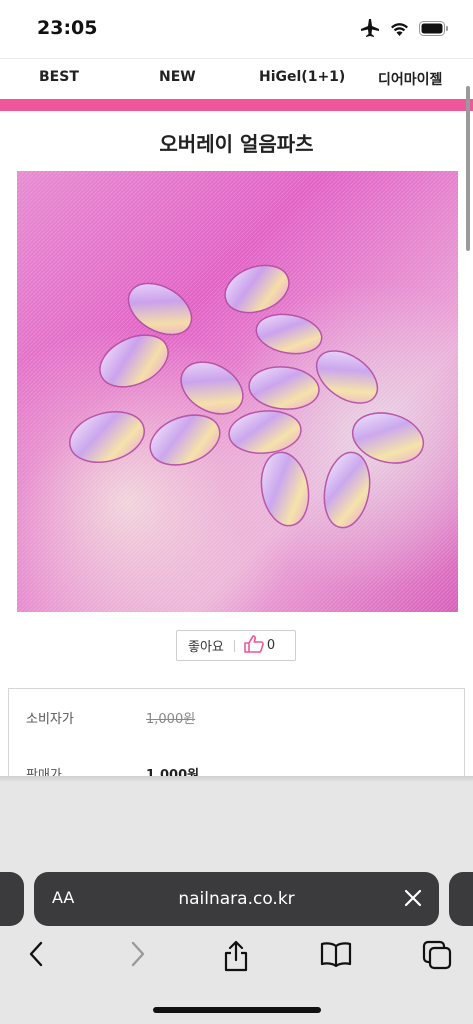  Describe the element at coordinates (437, 957) in the screenshot. I see `tabs-icon` at that location.